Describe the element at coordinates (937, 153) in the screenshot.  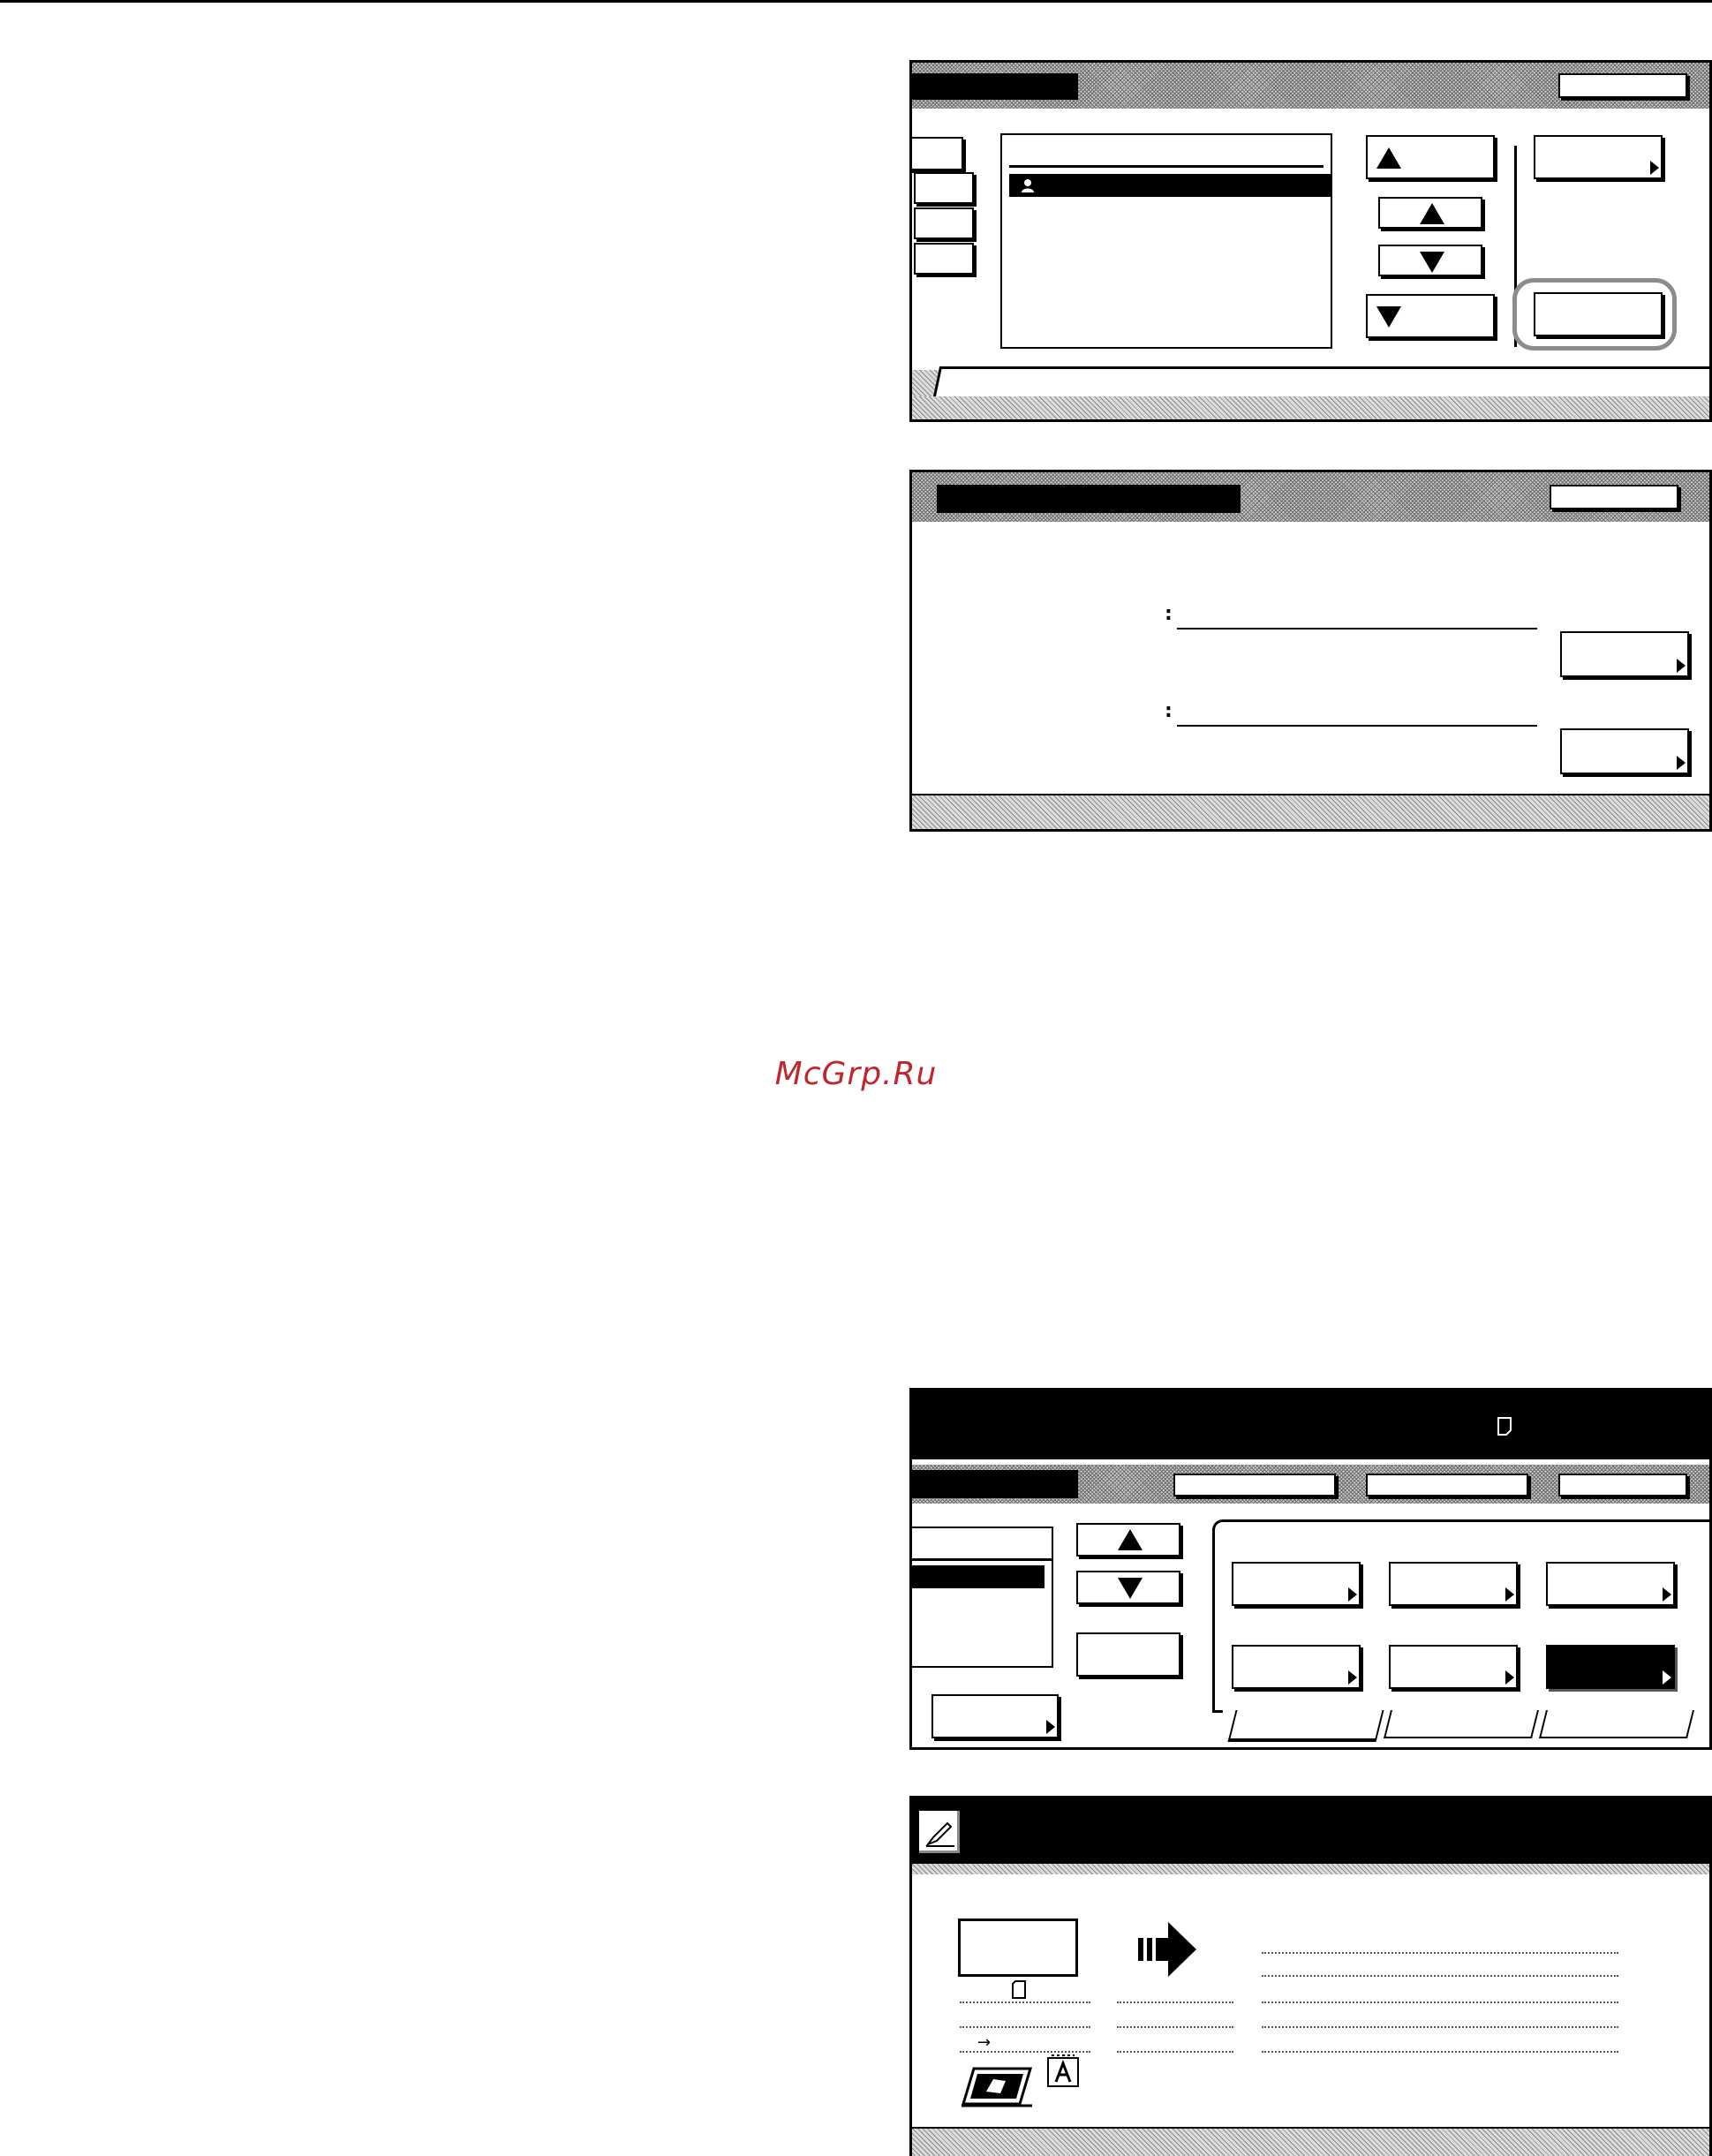
I see `side-tab-top` at that location.